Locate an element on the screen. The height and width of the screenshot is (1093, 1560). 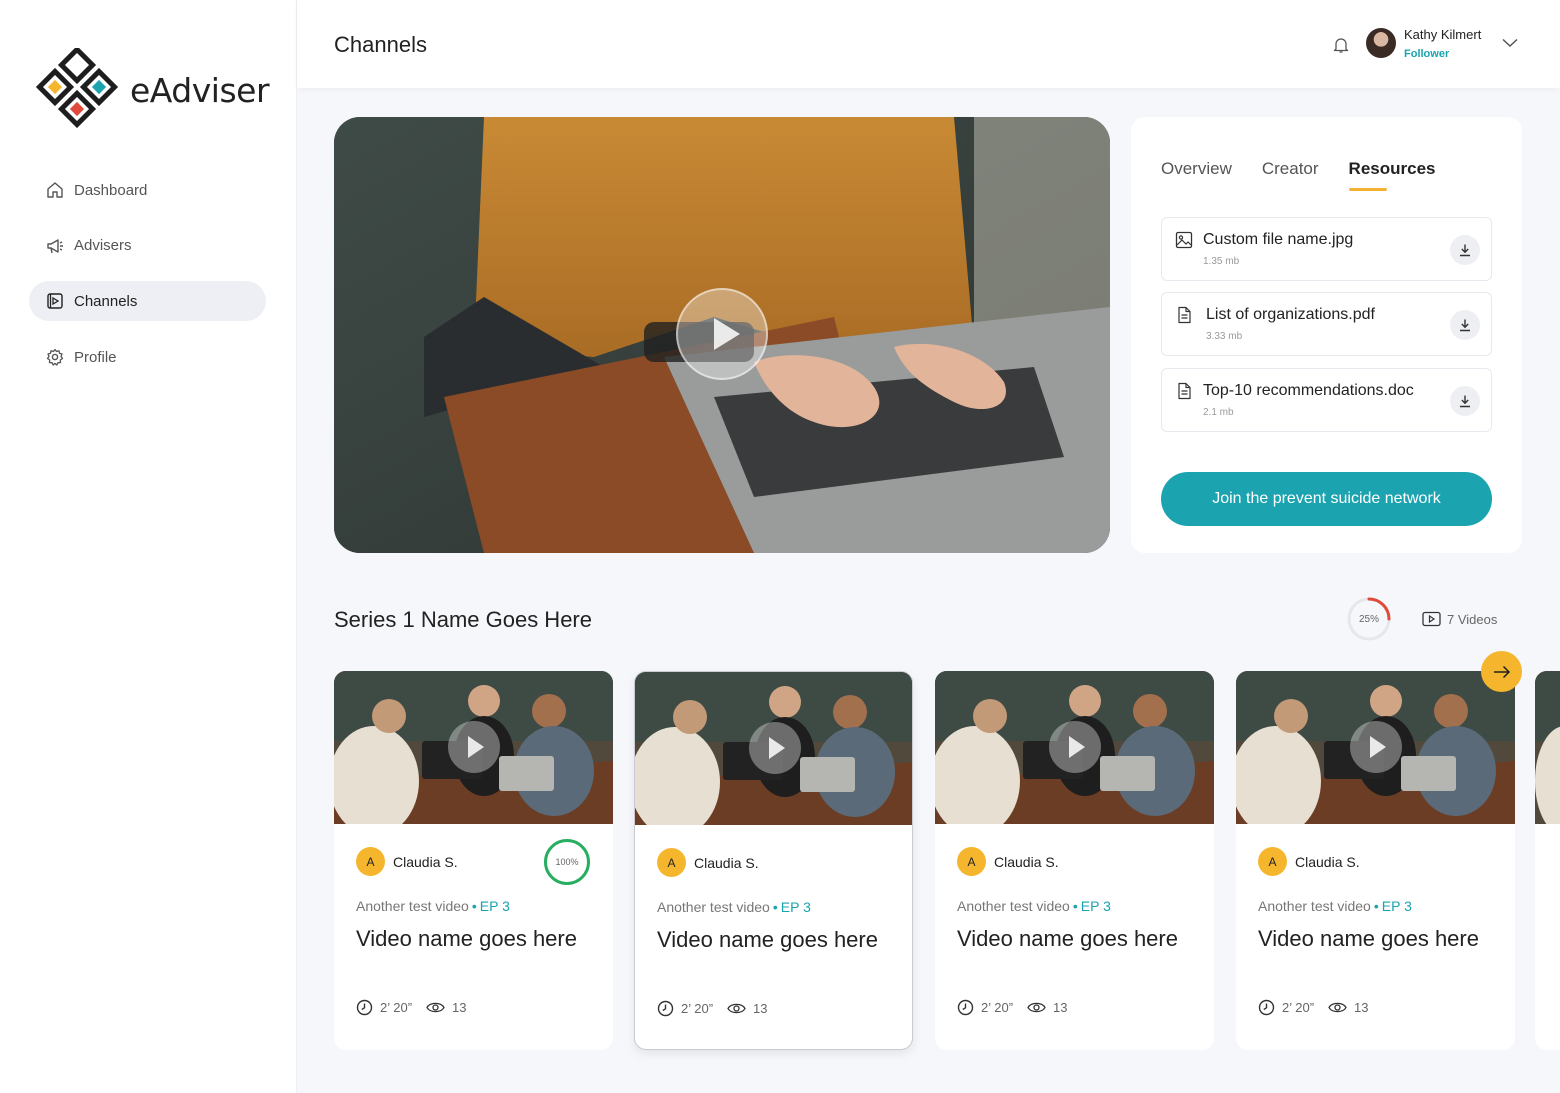
progress-label: 25% is located at coordinates (1368, 619).